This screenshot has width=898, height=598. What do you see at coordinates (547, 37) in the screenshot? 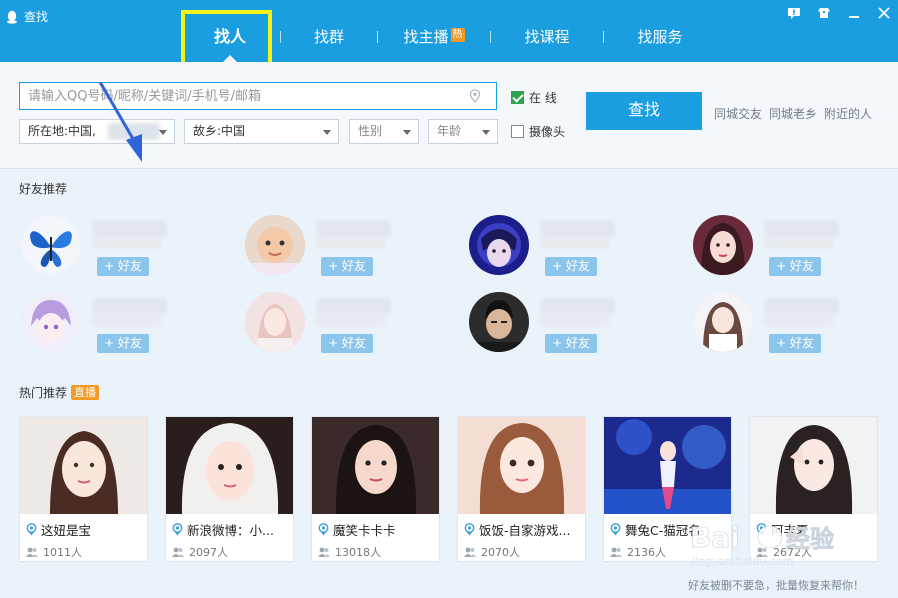
I see `tab-label: 找课程` at bounding box center [547, 37].